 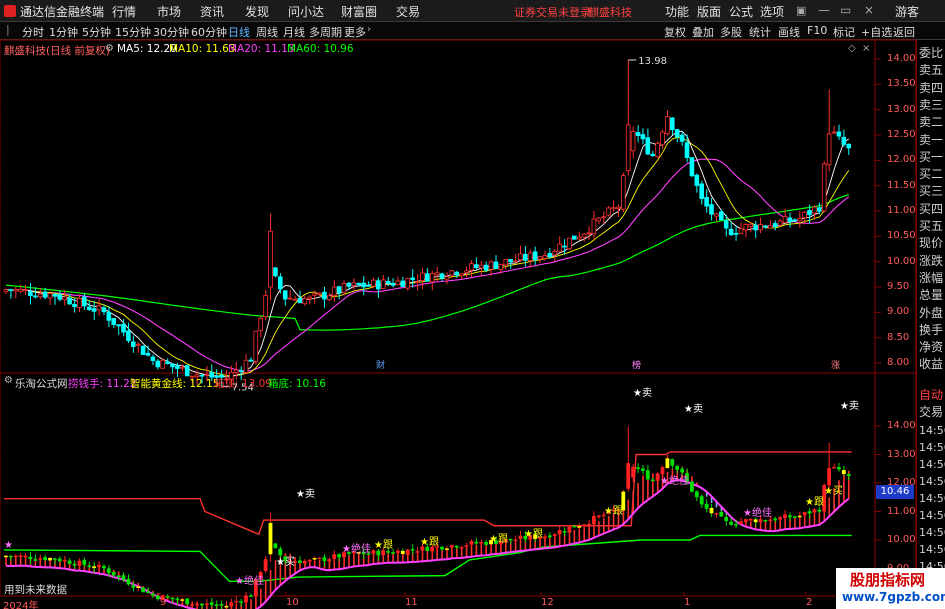 What do you see at coordinates (931, 411) in the screenshot?
I see `auto-trade-label: 交易` at bounding box center [931, 411].